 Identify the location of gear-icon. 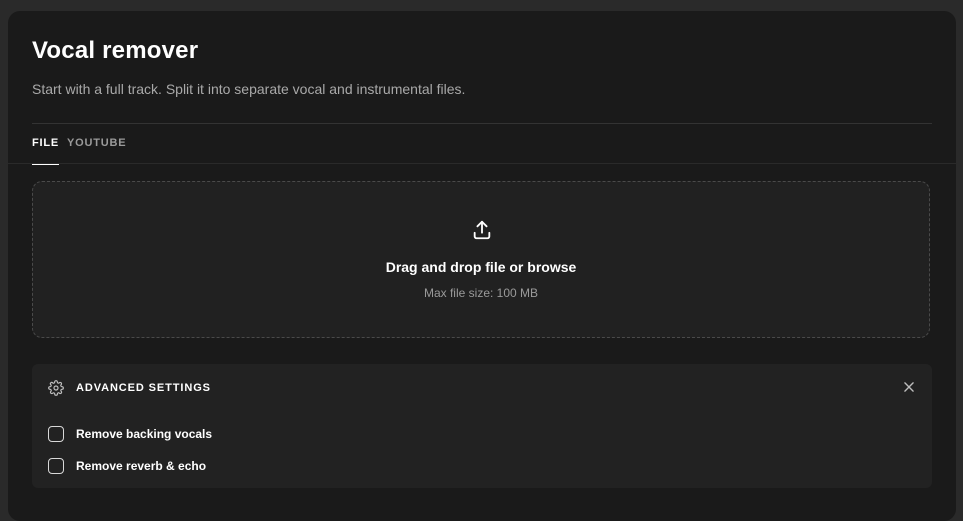
(56, 388).